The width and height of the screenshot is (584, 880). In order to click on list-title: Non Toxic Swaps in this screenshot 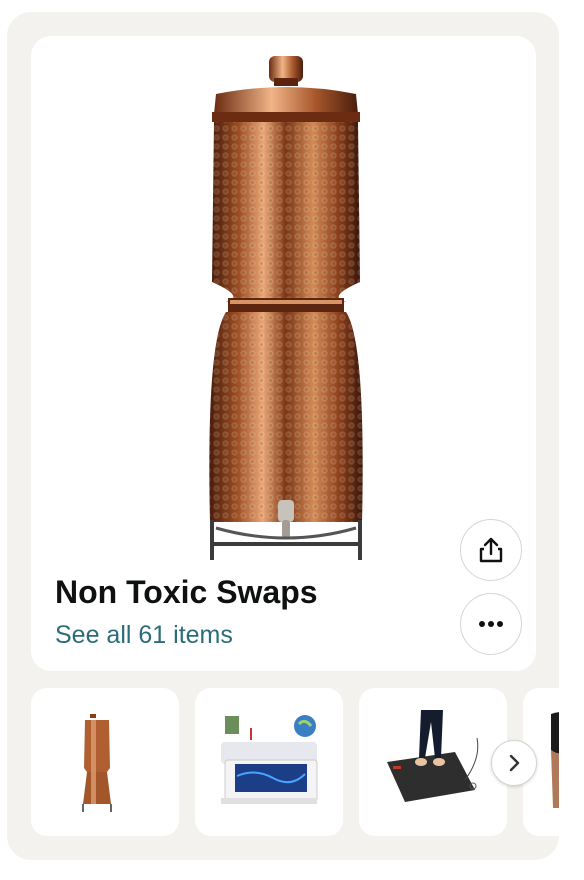, I will do `click(186, 592)`.